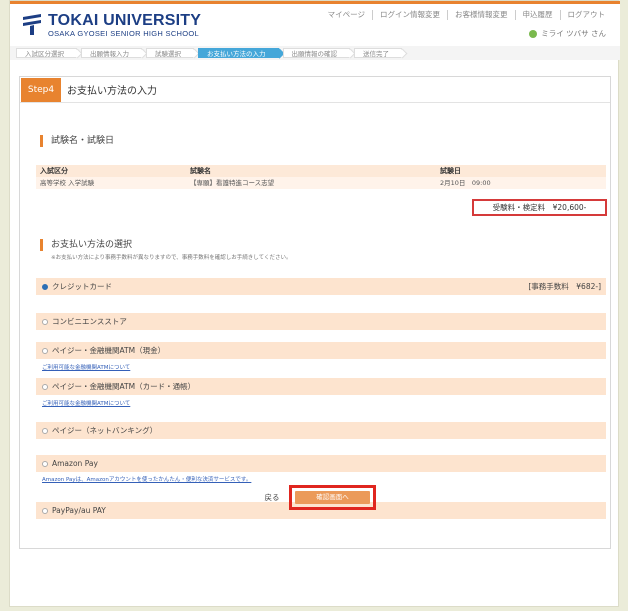 The image size is (628, 611). What do you see at coordinates (111, 53) in the screenshot?
I see `step-2: 出願情報入力` at bounding box center [111, 53].